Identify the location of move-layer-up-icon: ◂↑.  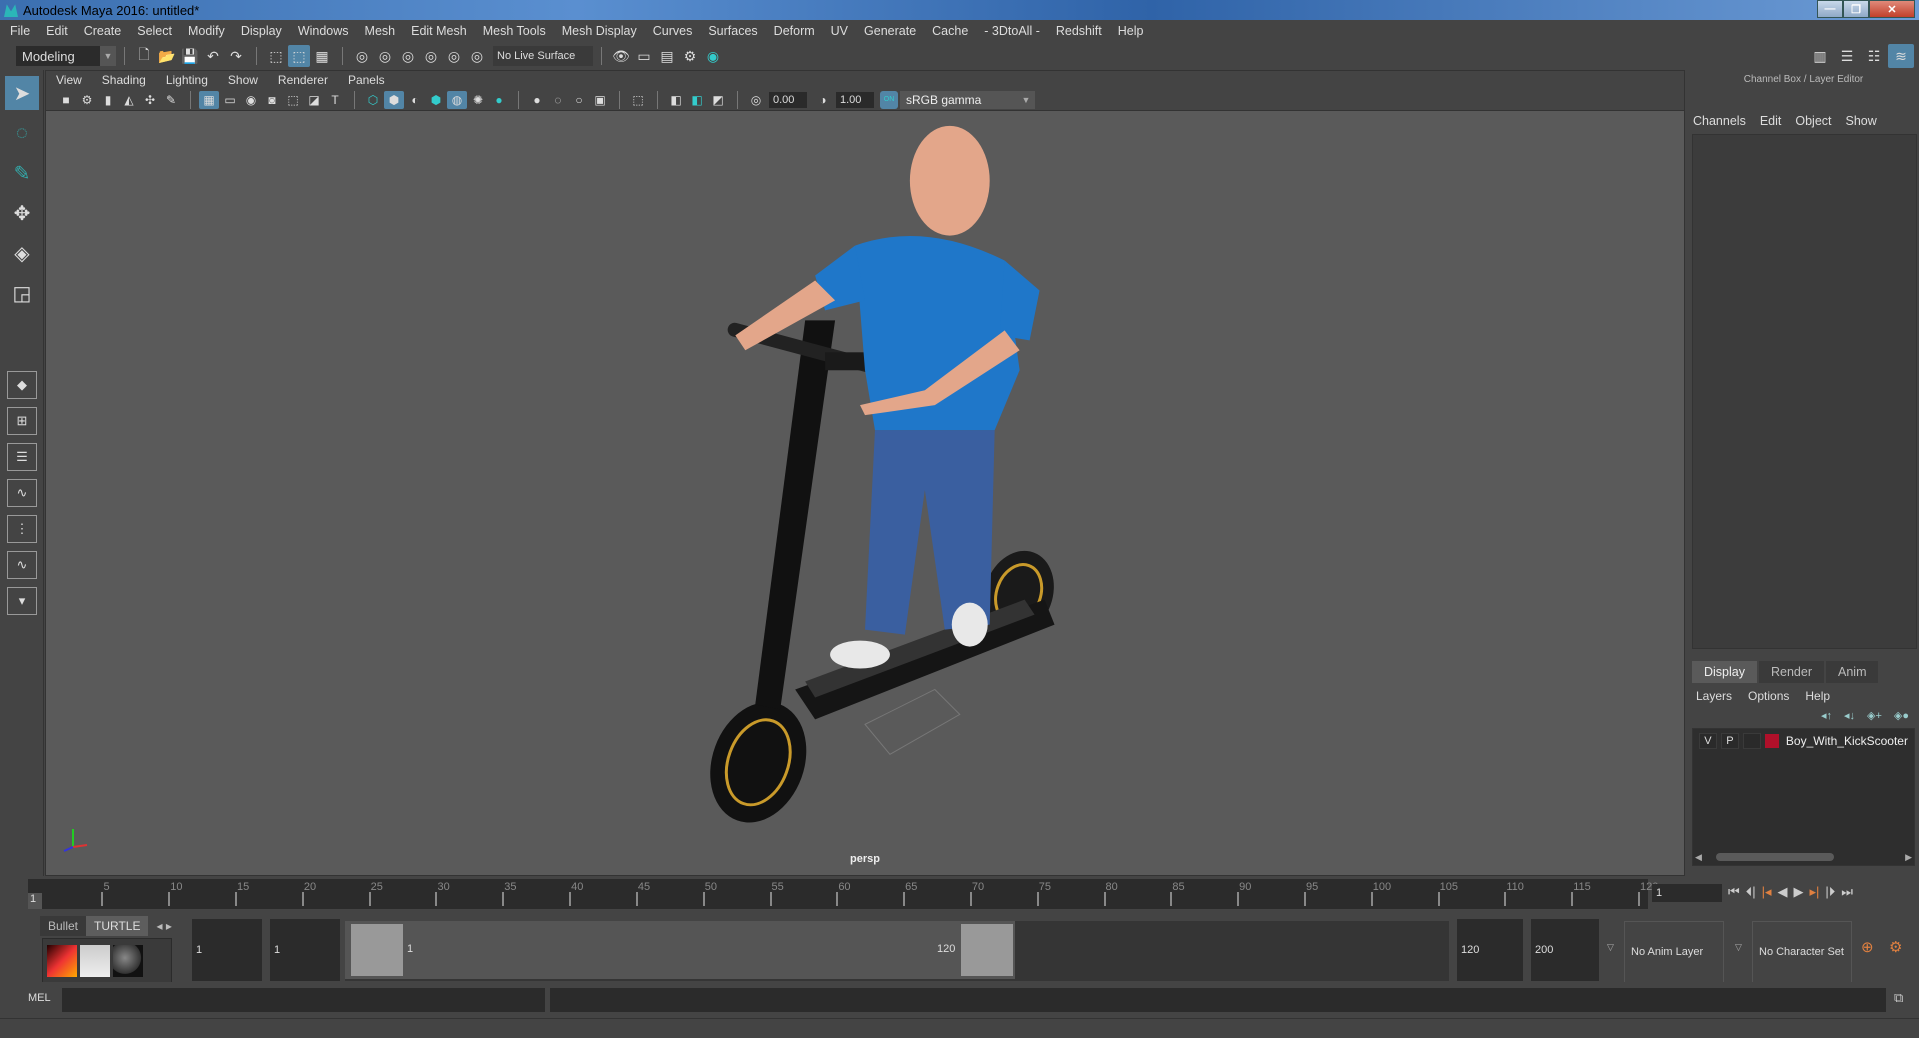
(1826, 715).